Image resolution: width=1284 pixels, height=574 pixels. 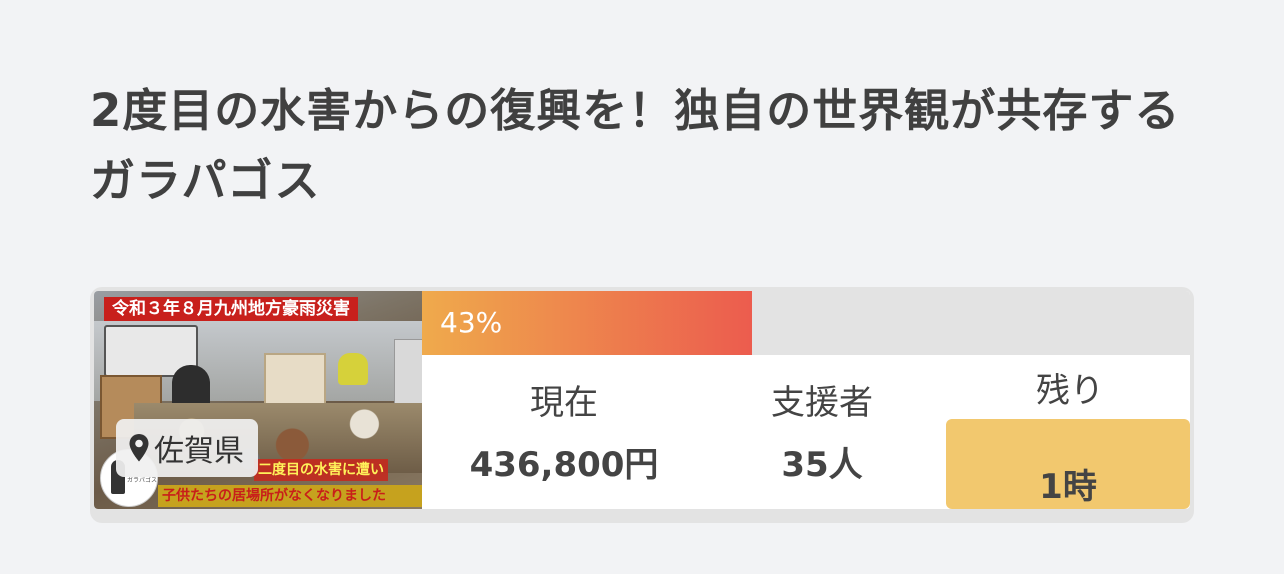 I want to click on region-tag: 佐賀県, so click(x=187, y=448).